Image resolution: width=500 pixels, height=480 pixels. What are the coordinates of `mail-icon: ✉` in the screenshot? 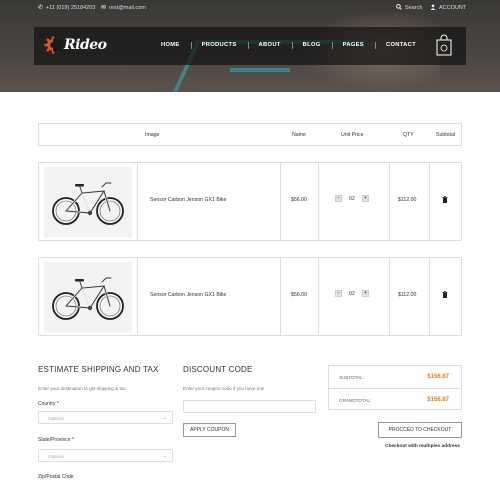 It's located at (104, 8).